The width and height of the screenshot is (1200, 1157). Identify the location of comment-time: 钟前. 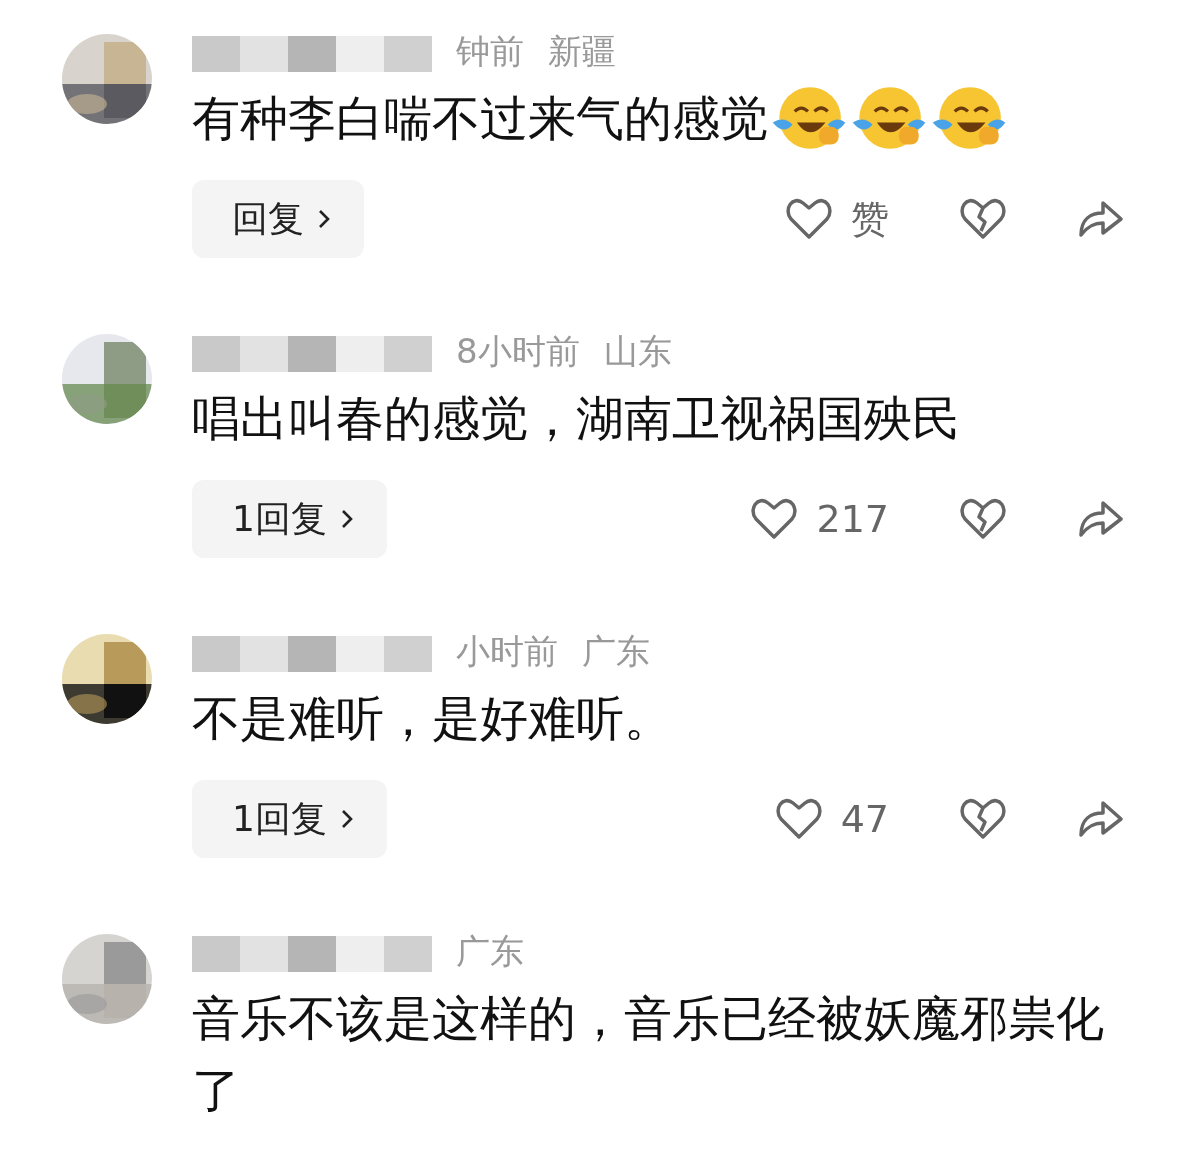
(490, 51).